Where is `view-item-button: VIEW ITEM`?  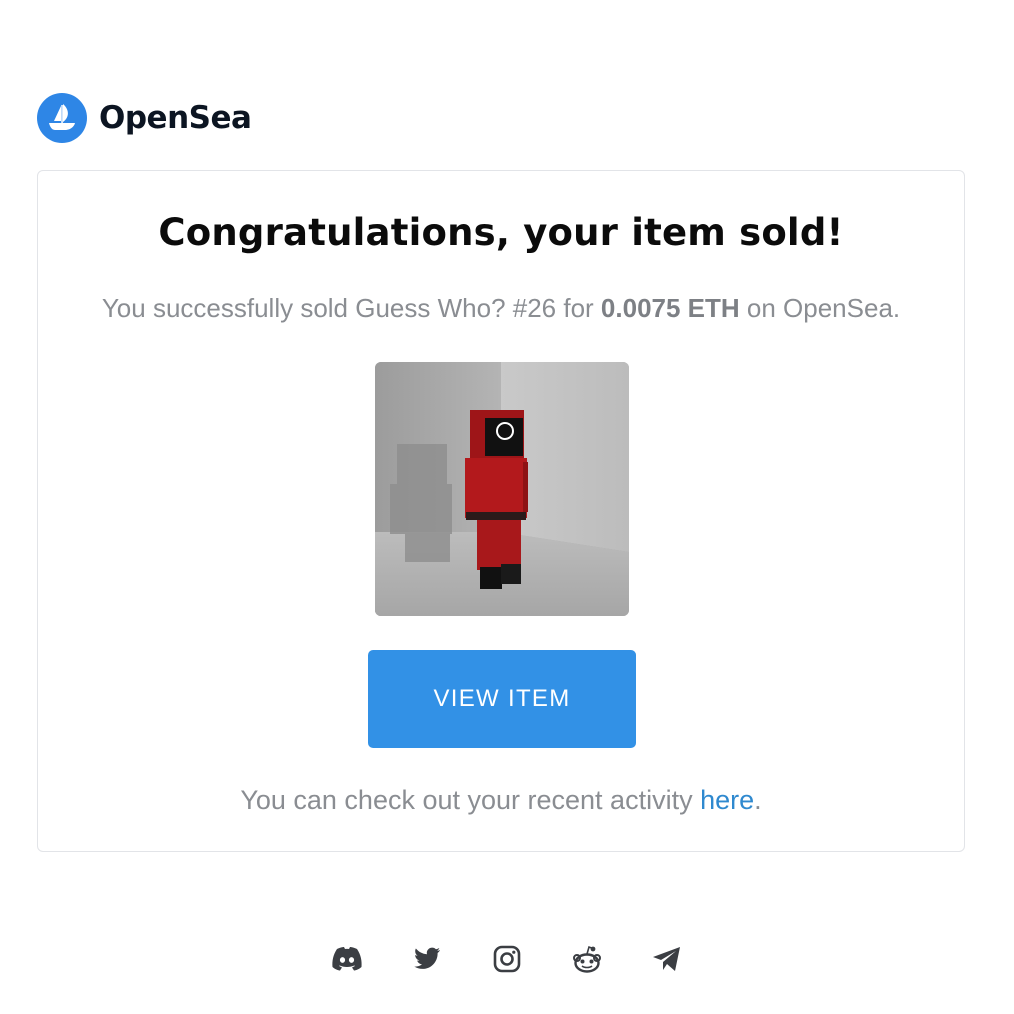 view-item-button: VIEW ITEM is located at coordinates (502, 699).